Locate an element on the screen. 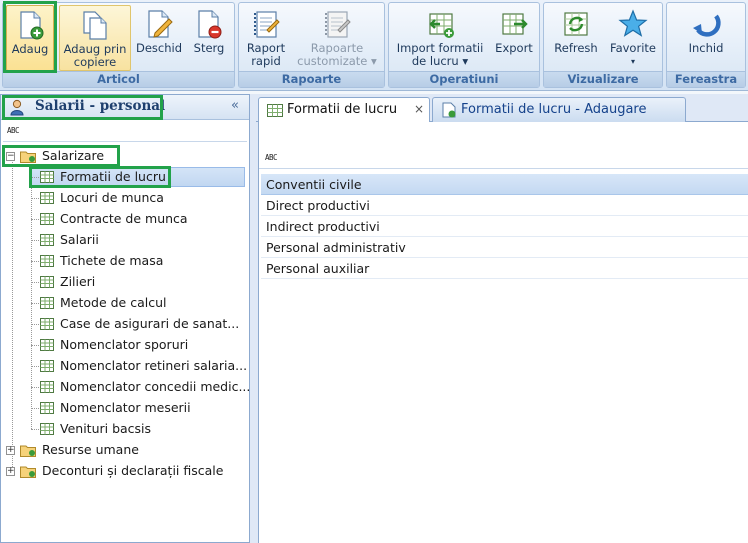 The image size is (748, 543). tab-formatii-de-lucru-adaugare: Formatii de lucru - Adaugare is located at coordinates (559, 109).